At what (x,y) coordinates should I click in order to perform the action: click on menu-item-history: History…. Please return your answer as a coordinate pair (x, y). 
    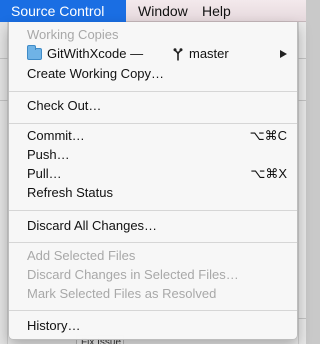
    Looking at the image, I should click on (153, 326).